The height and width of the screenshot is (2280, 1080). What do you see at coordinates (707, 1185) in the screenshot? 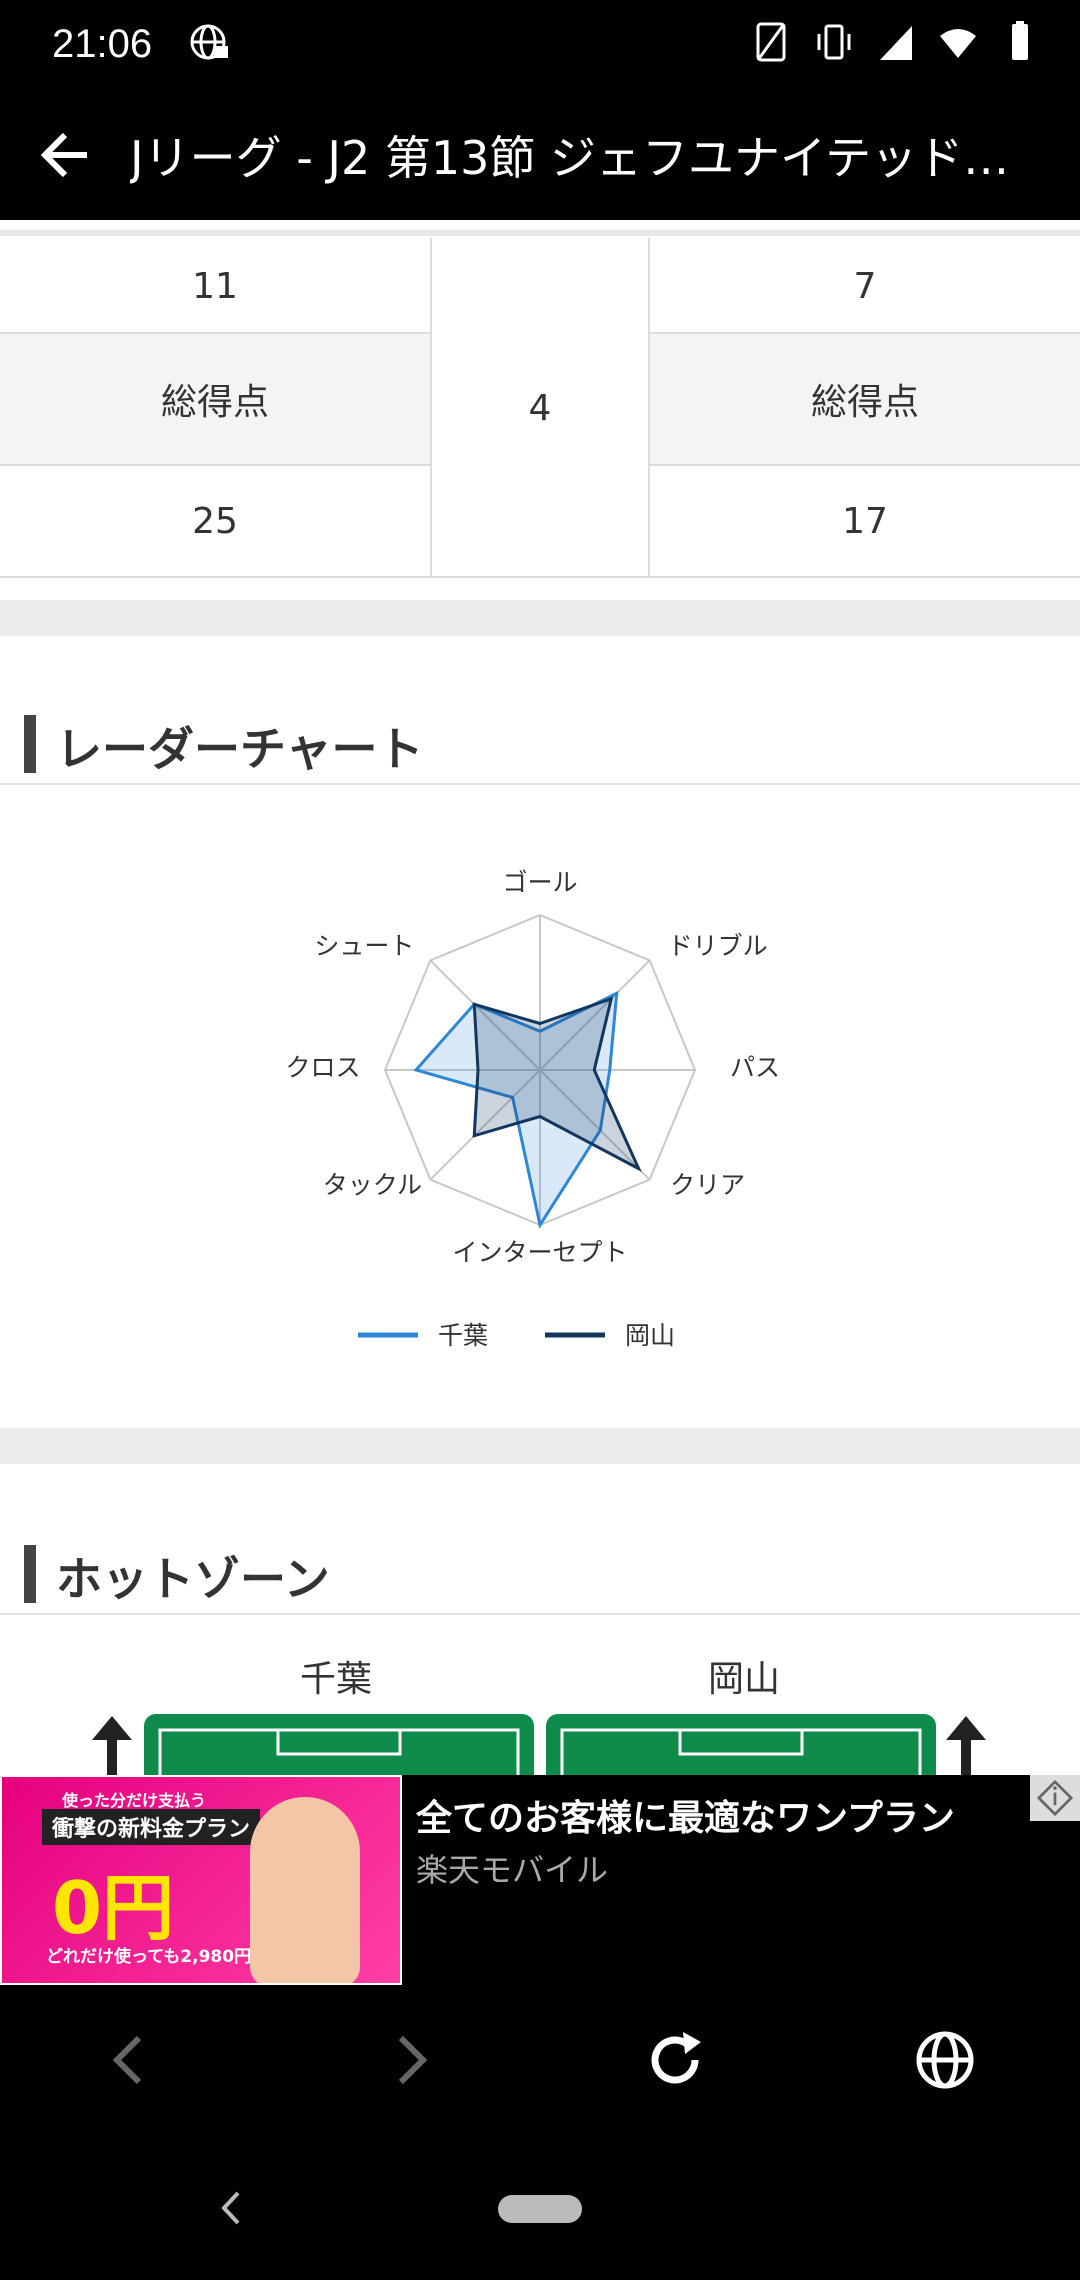
I see `radar-axis-label: クリア` at bounding box center [707, 1185].